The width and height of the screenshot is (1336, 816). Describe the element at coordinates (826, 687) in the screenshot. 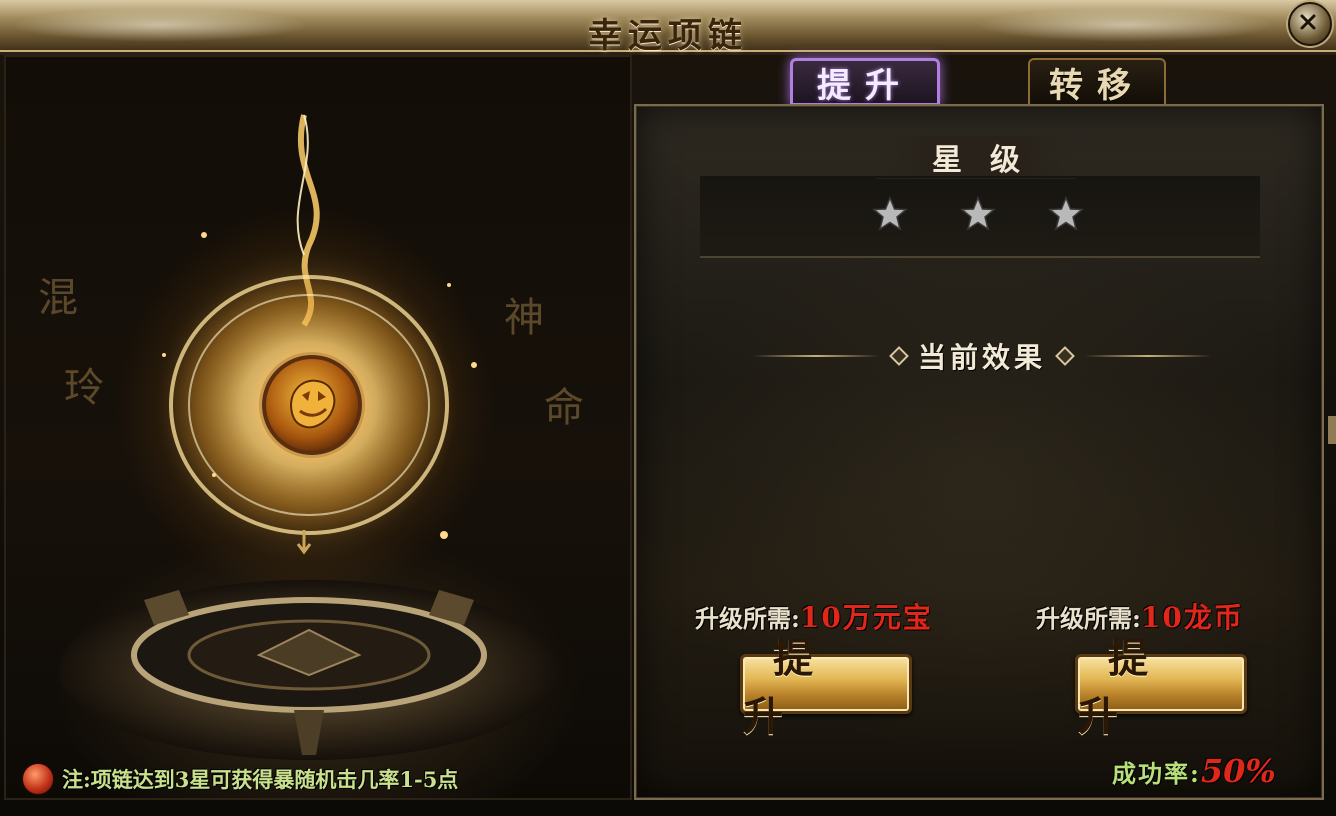

I see `upgrade-with-ingots-button: 提升` at that location.